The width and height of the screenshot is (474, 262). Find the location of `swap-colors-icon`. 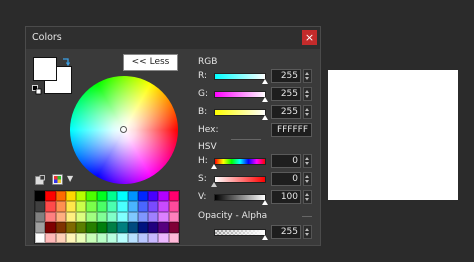

swap-colors-icon is located at coordinates (66, 62).